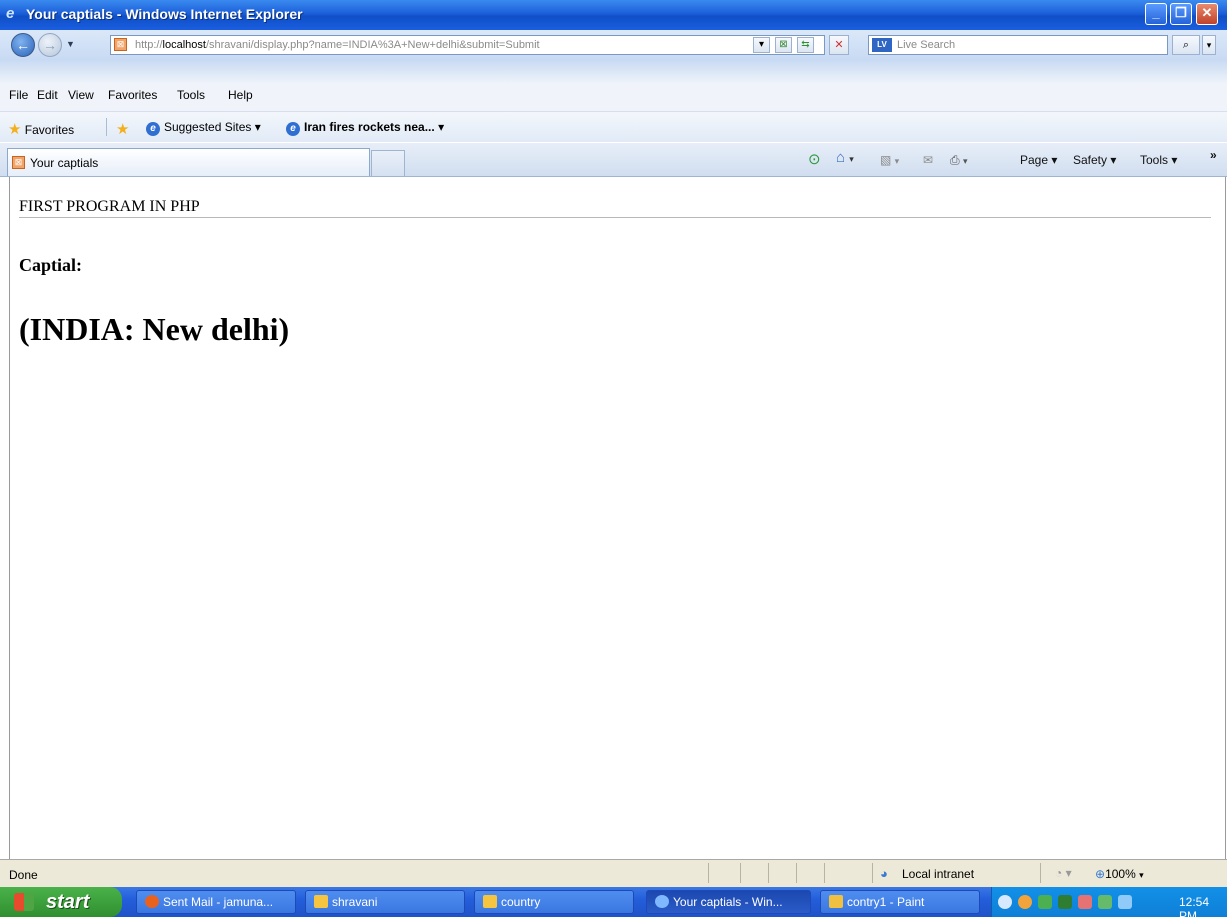 This screenshot has height=923, width=1227. I want to click on suggested-sites-button: e Suggested Sites ▾, so click(203, 128).